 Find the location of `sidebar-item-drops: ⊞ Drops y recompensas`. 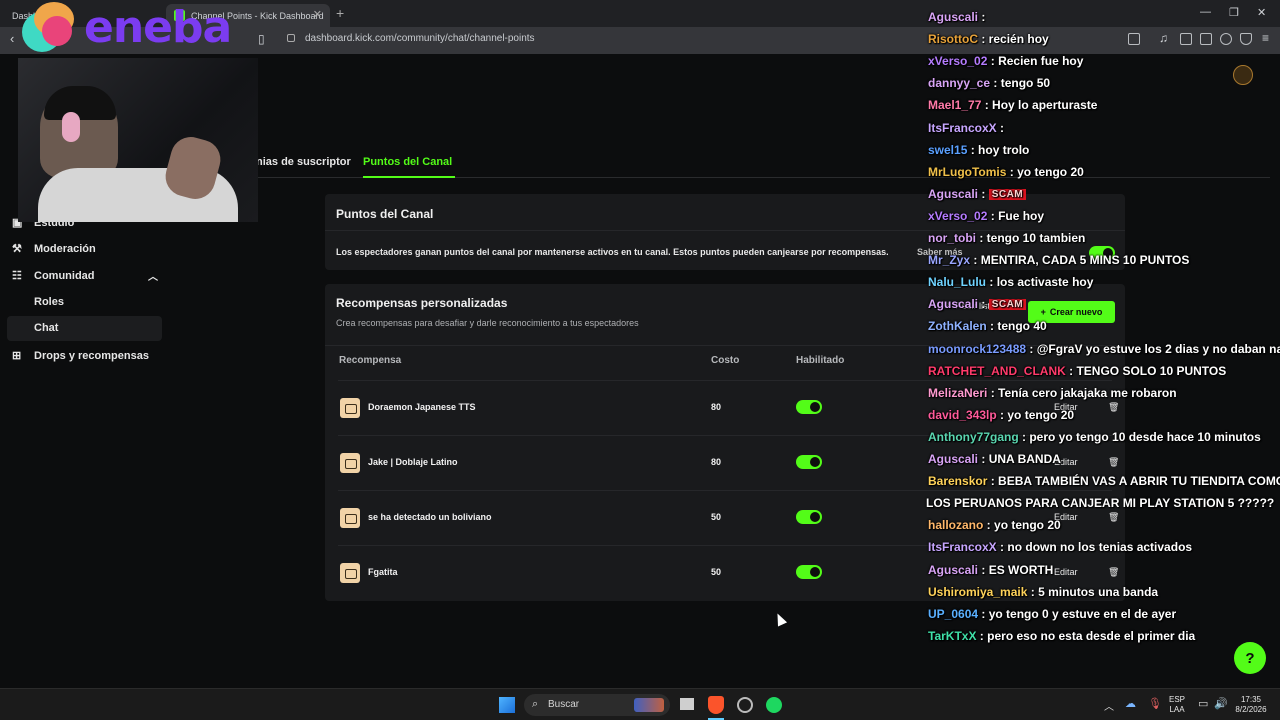

sidebar-item-drops: ⊞ Drops y recompensas is located at coordinates (80, 356).